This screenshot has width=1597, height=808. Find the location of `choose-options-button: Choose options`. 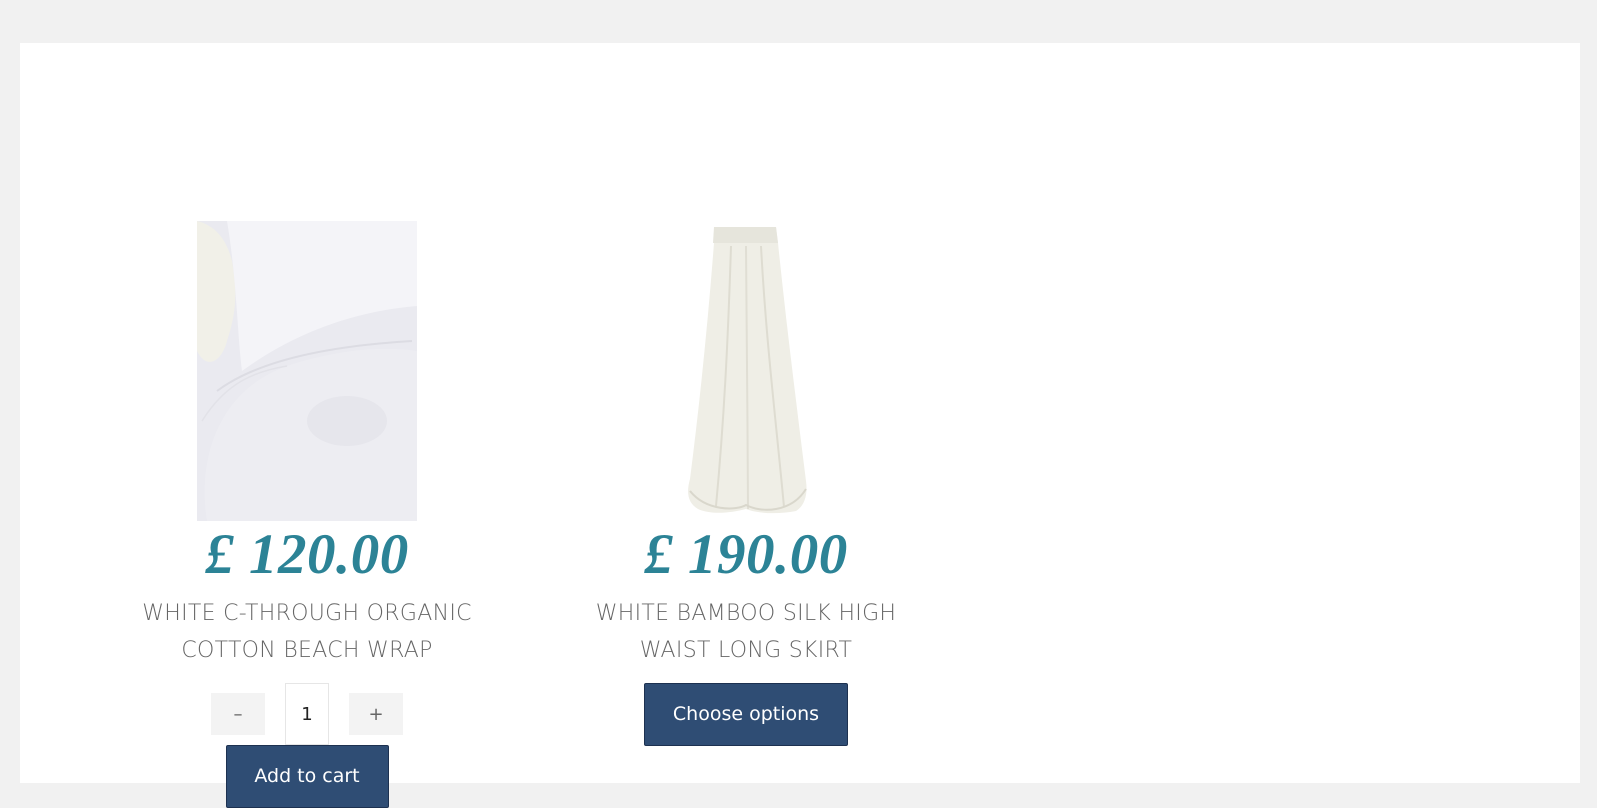

choose-options-button: Choose options is located at coordinates (746, 714).